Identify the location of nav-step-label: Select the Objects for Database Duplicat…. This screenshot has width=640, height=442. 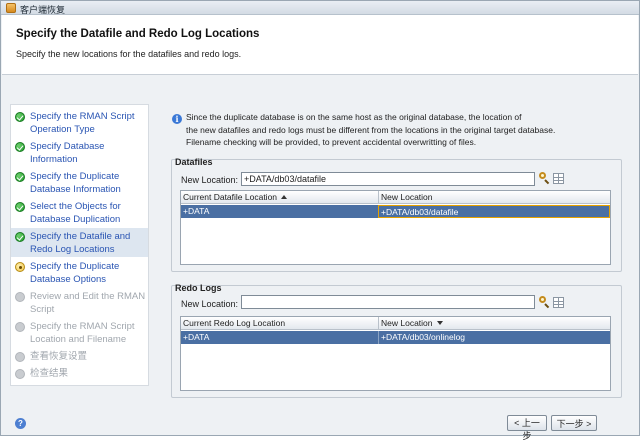
(75, 213).